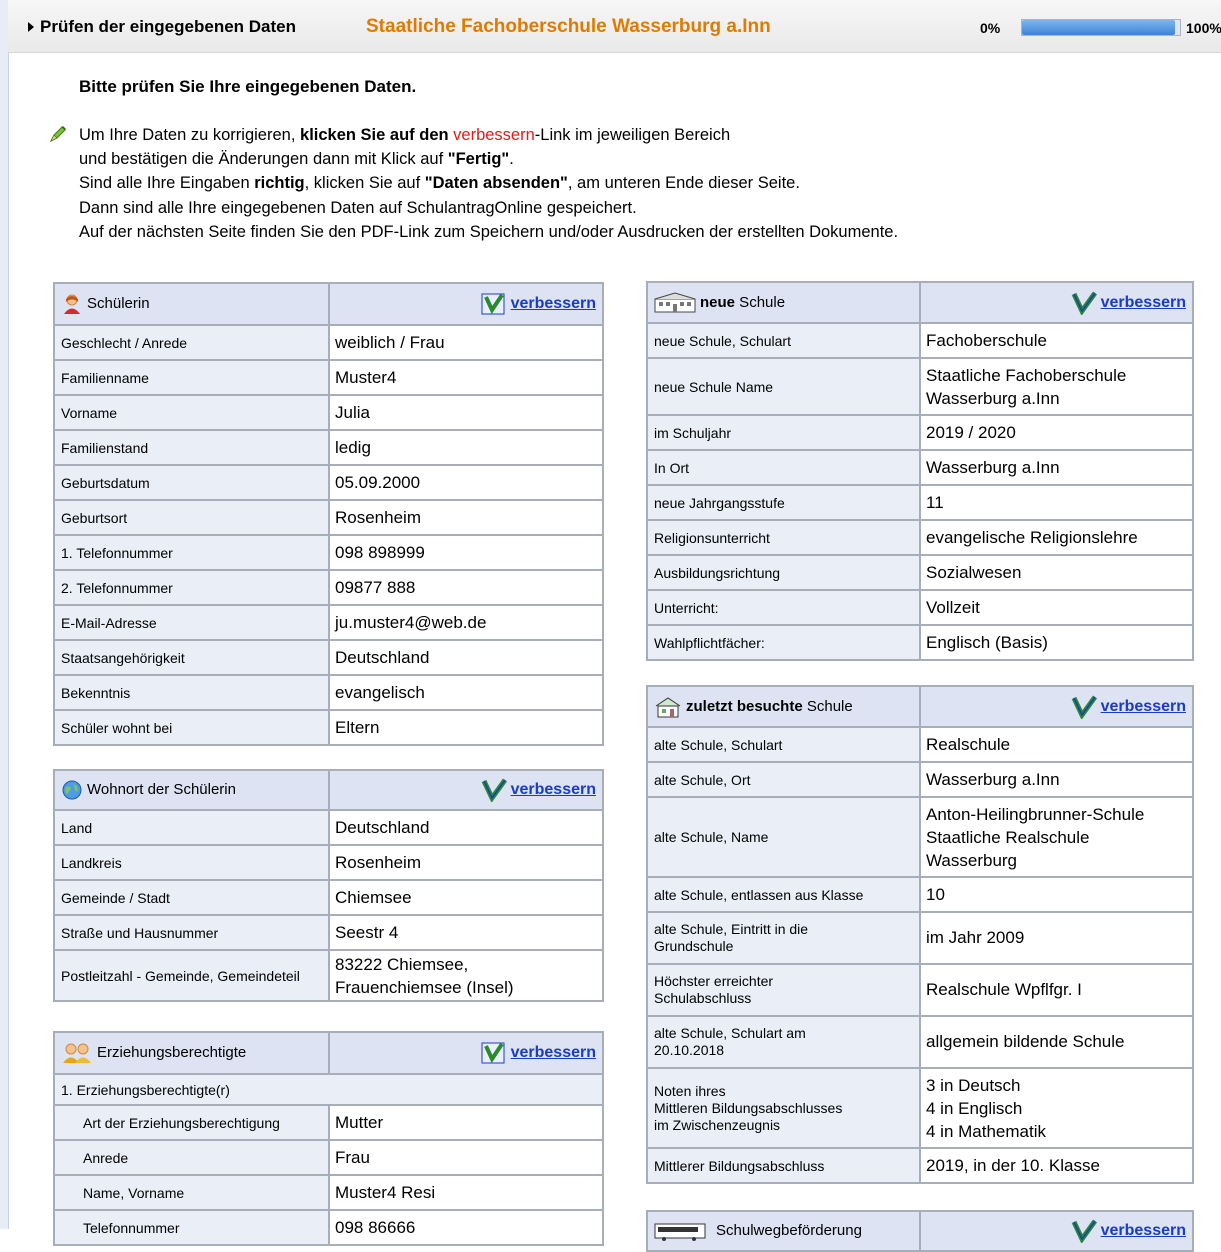  Describe the element at coordinates (1056, 1042) in the screenshot. I see `field-value: allgemein bildende Schule` at that location.